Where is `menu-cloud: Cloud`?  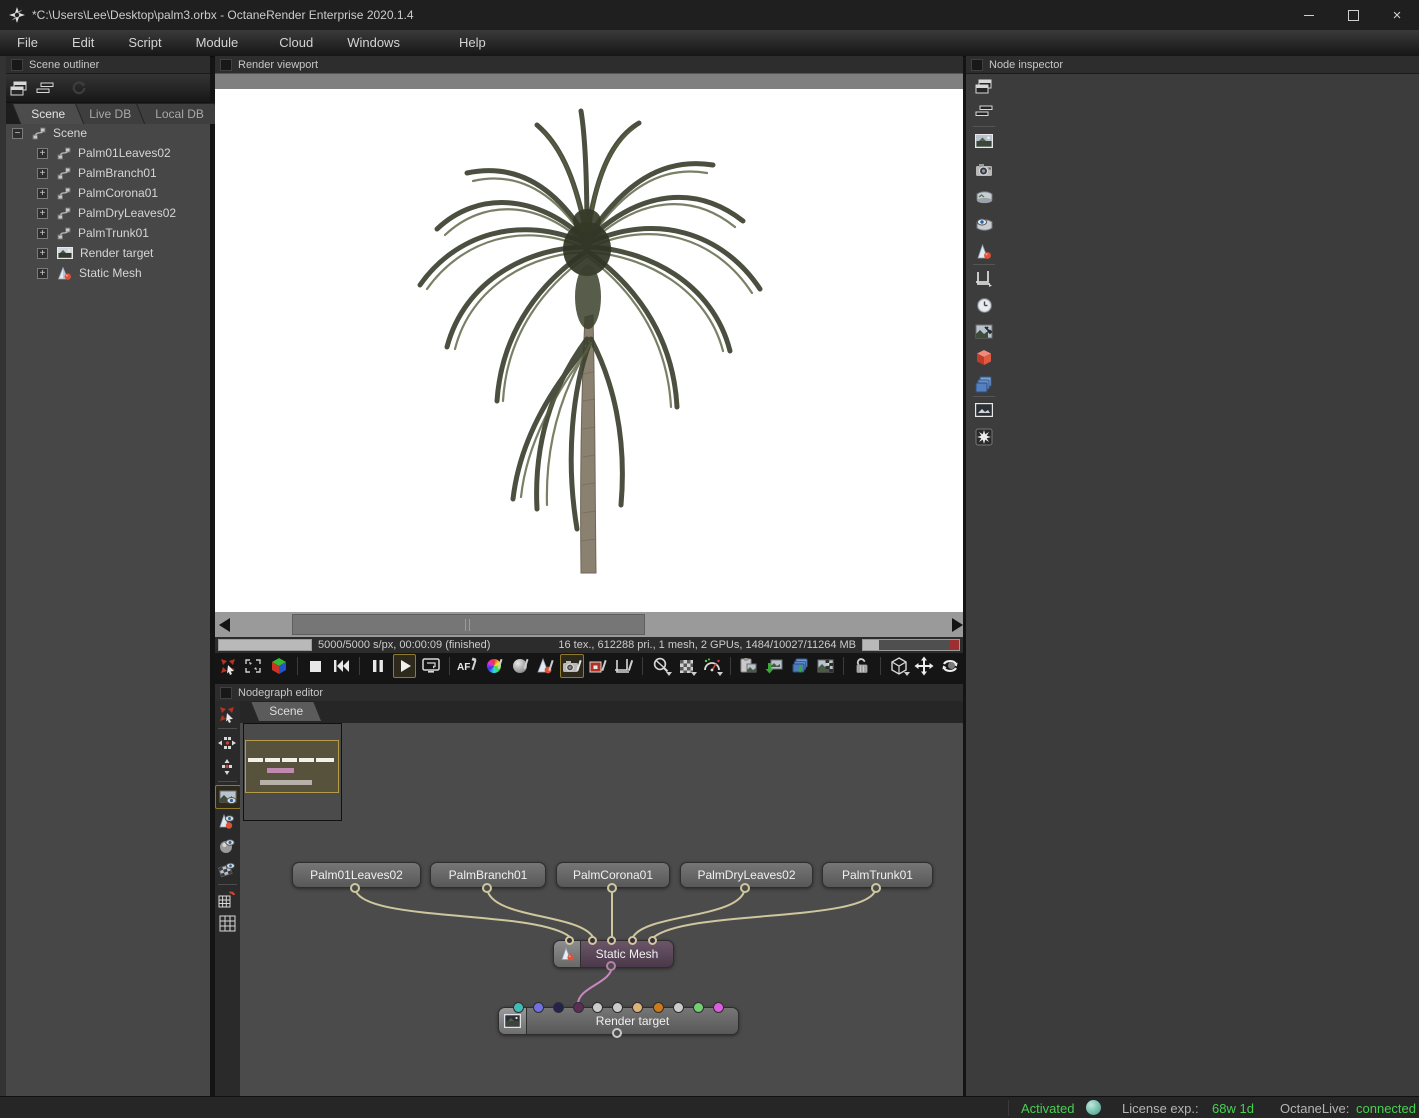
menu-cloud: Cloud is located at coordinates (296, 43).